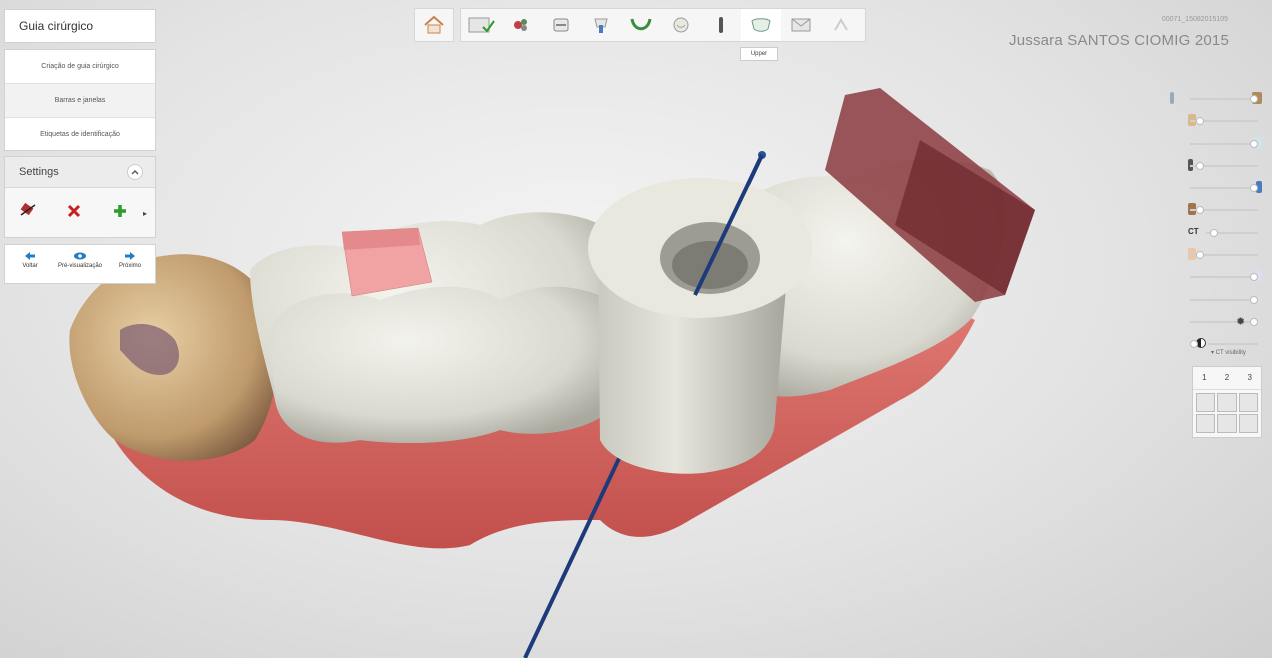 The width and height of the screenshot is (1272, 658). I want to click on view-bottom-icon, so click(1227, 423).